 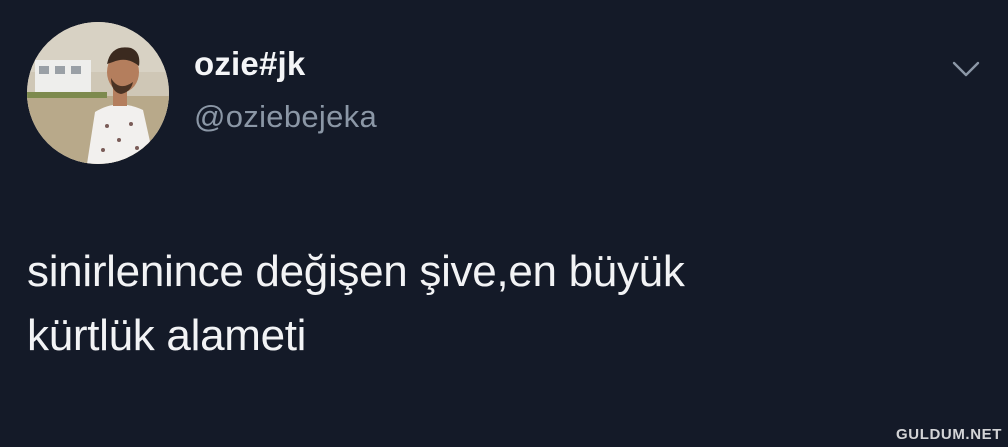 I want to click on avatar, so click(x=98, y=93).